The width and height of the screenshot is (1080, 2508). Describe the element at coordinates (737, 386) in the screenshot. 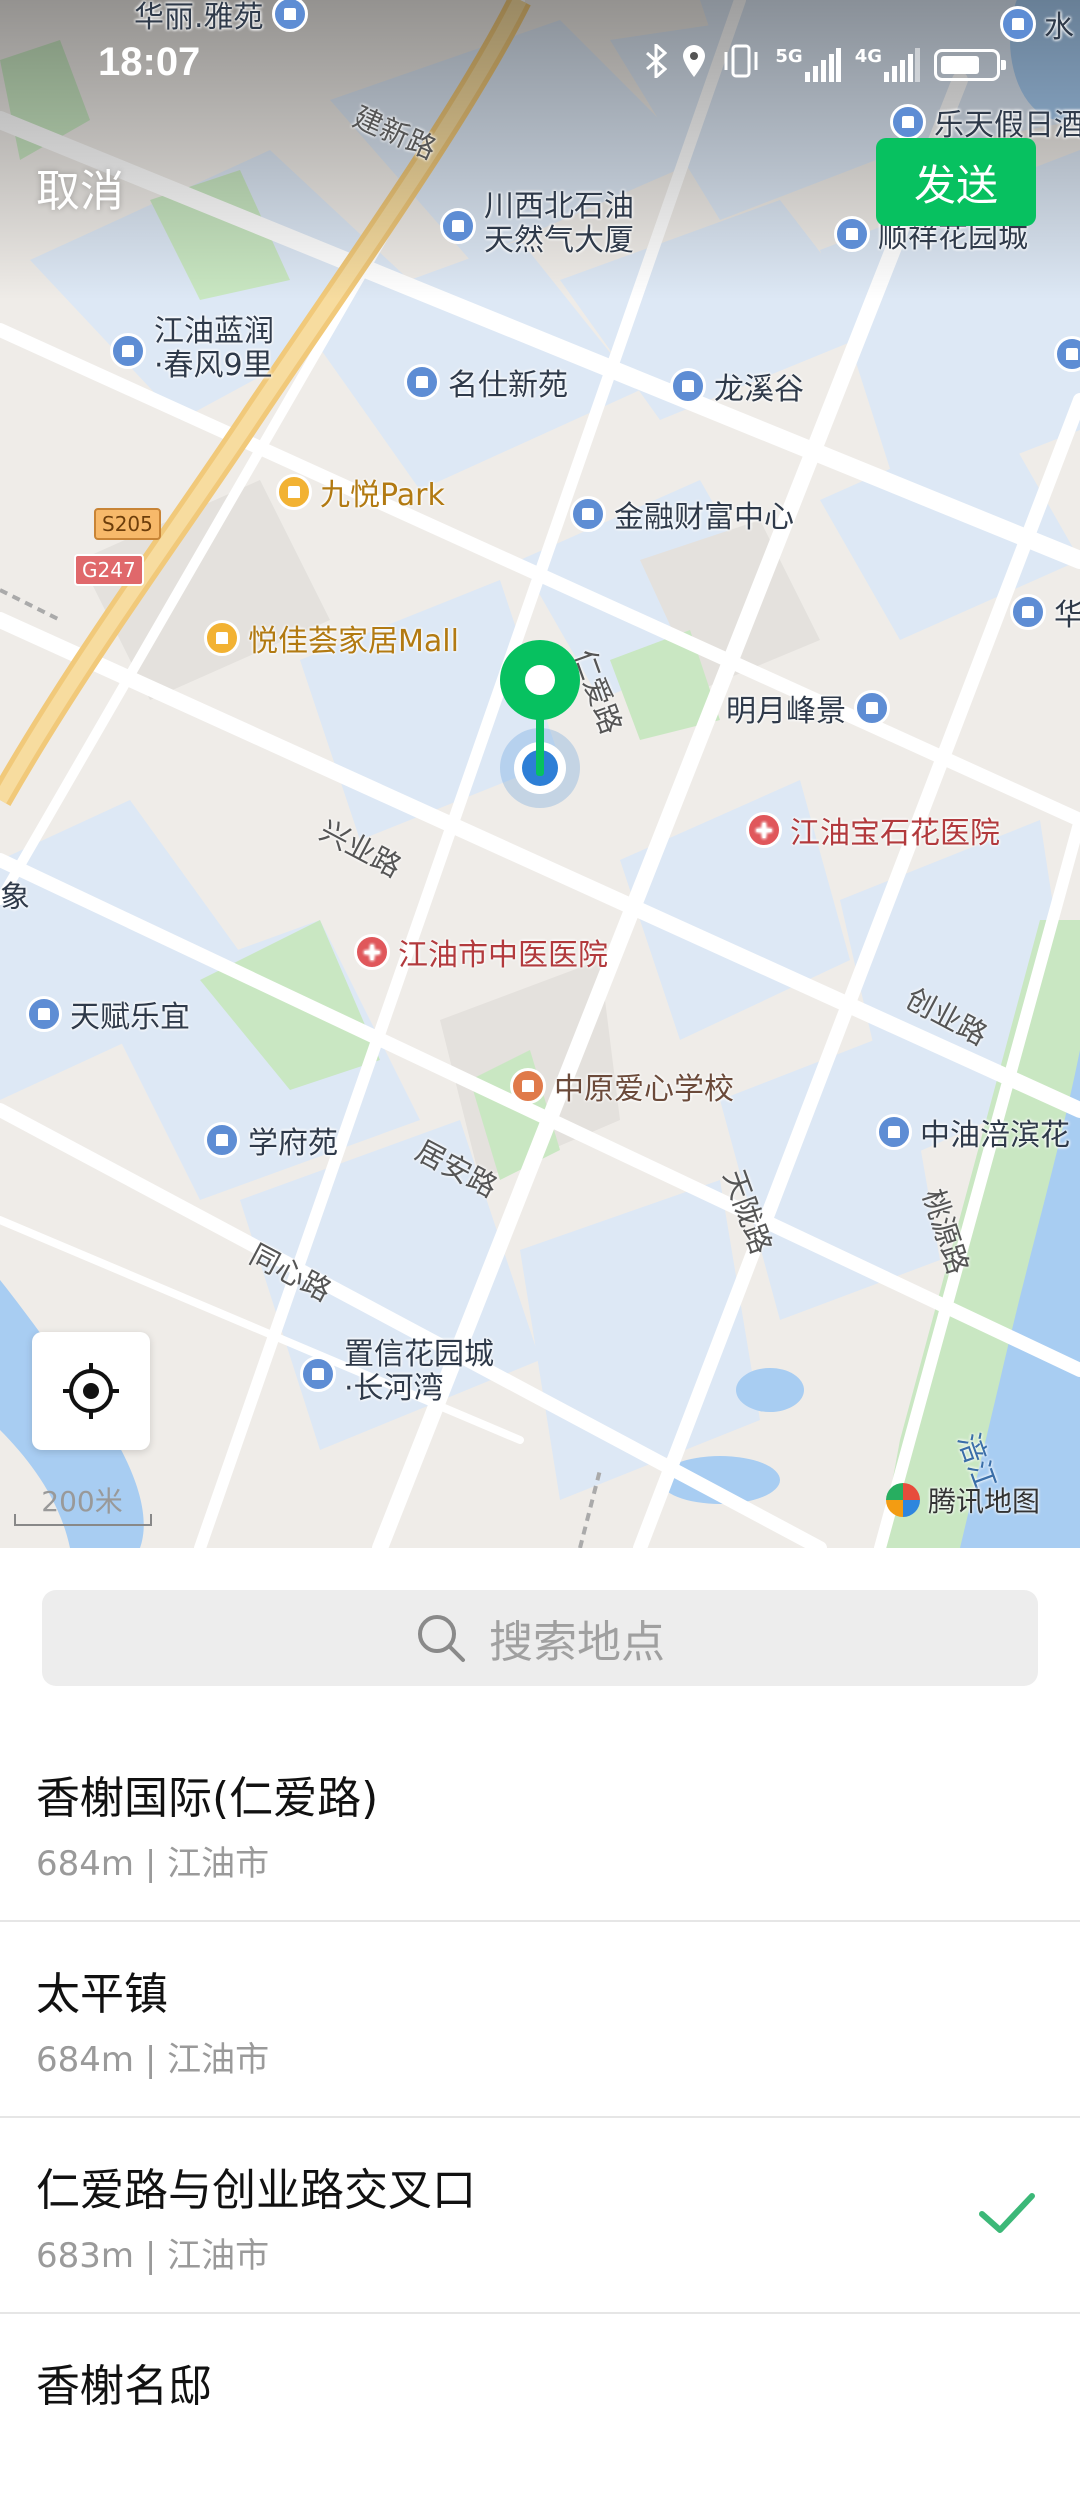

I see `poi-longxi: 龙溪谷` at that location.